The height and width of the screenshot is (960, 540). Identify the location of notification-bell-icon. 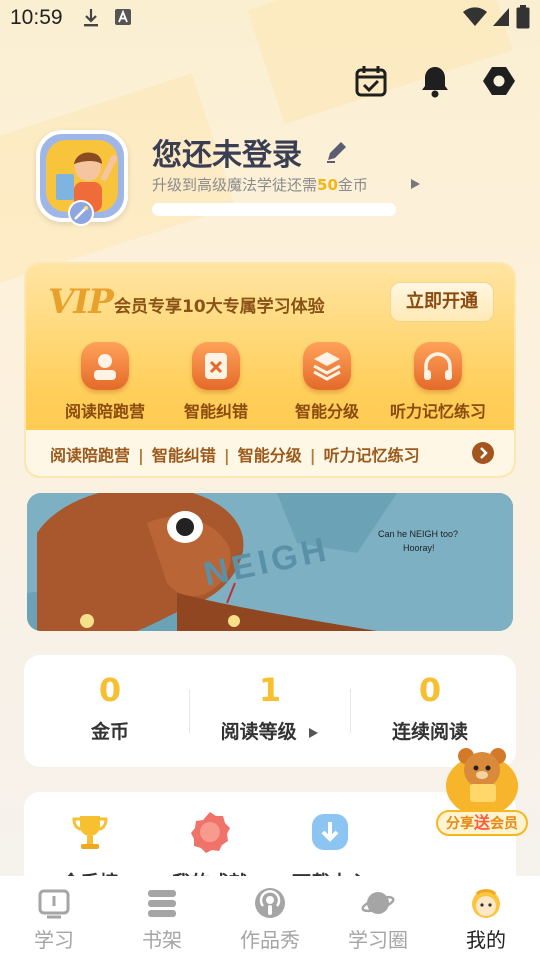
(435, 81).